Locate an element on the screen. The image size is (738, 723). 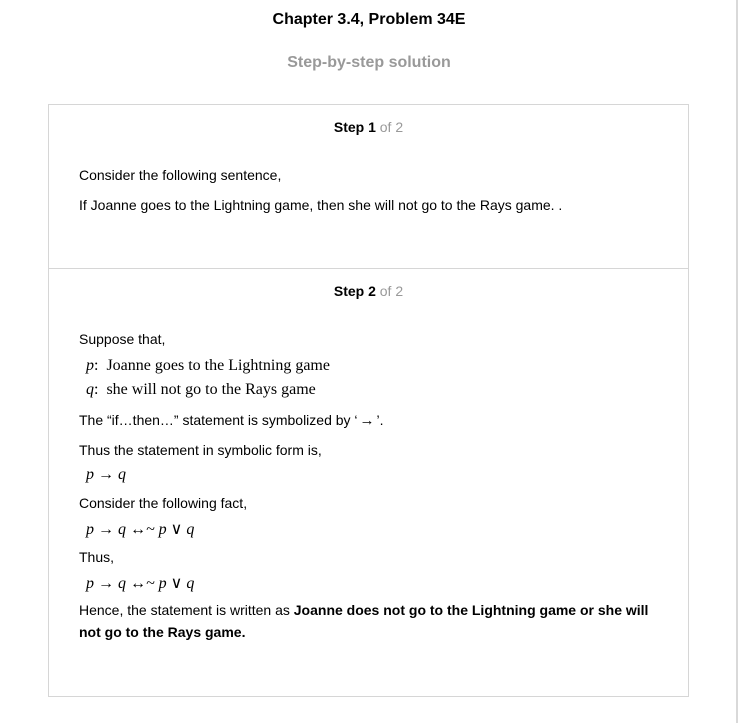
expression-2: p → q ↔~ p ∨ q is located at coordinates (140, 529).